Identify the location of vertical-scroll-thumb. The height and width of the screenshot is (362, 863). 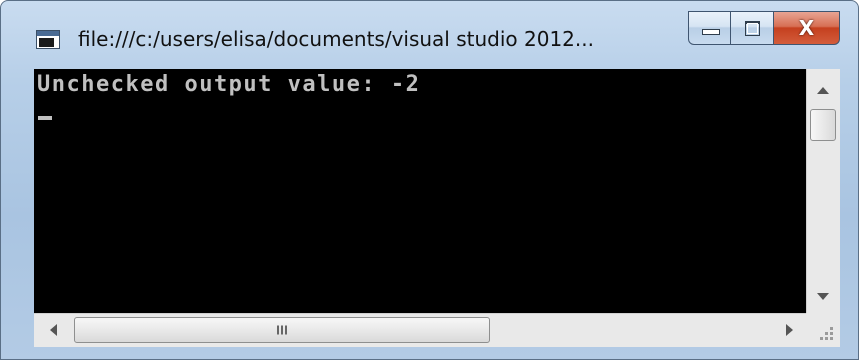
(823, 125).